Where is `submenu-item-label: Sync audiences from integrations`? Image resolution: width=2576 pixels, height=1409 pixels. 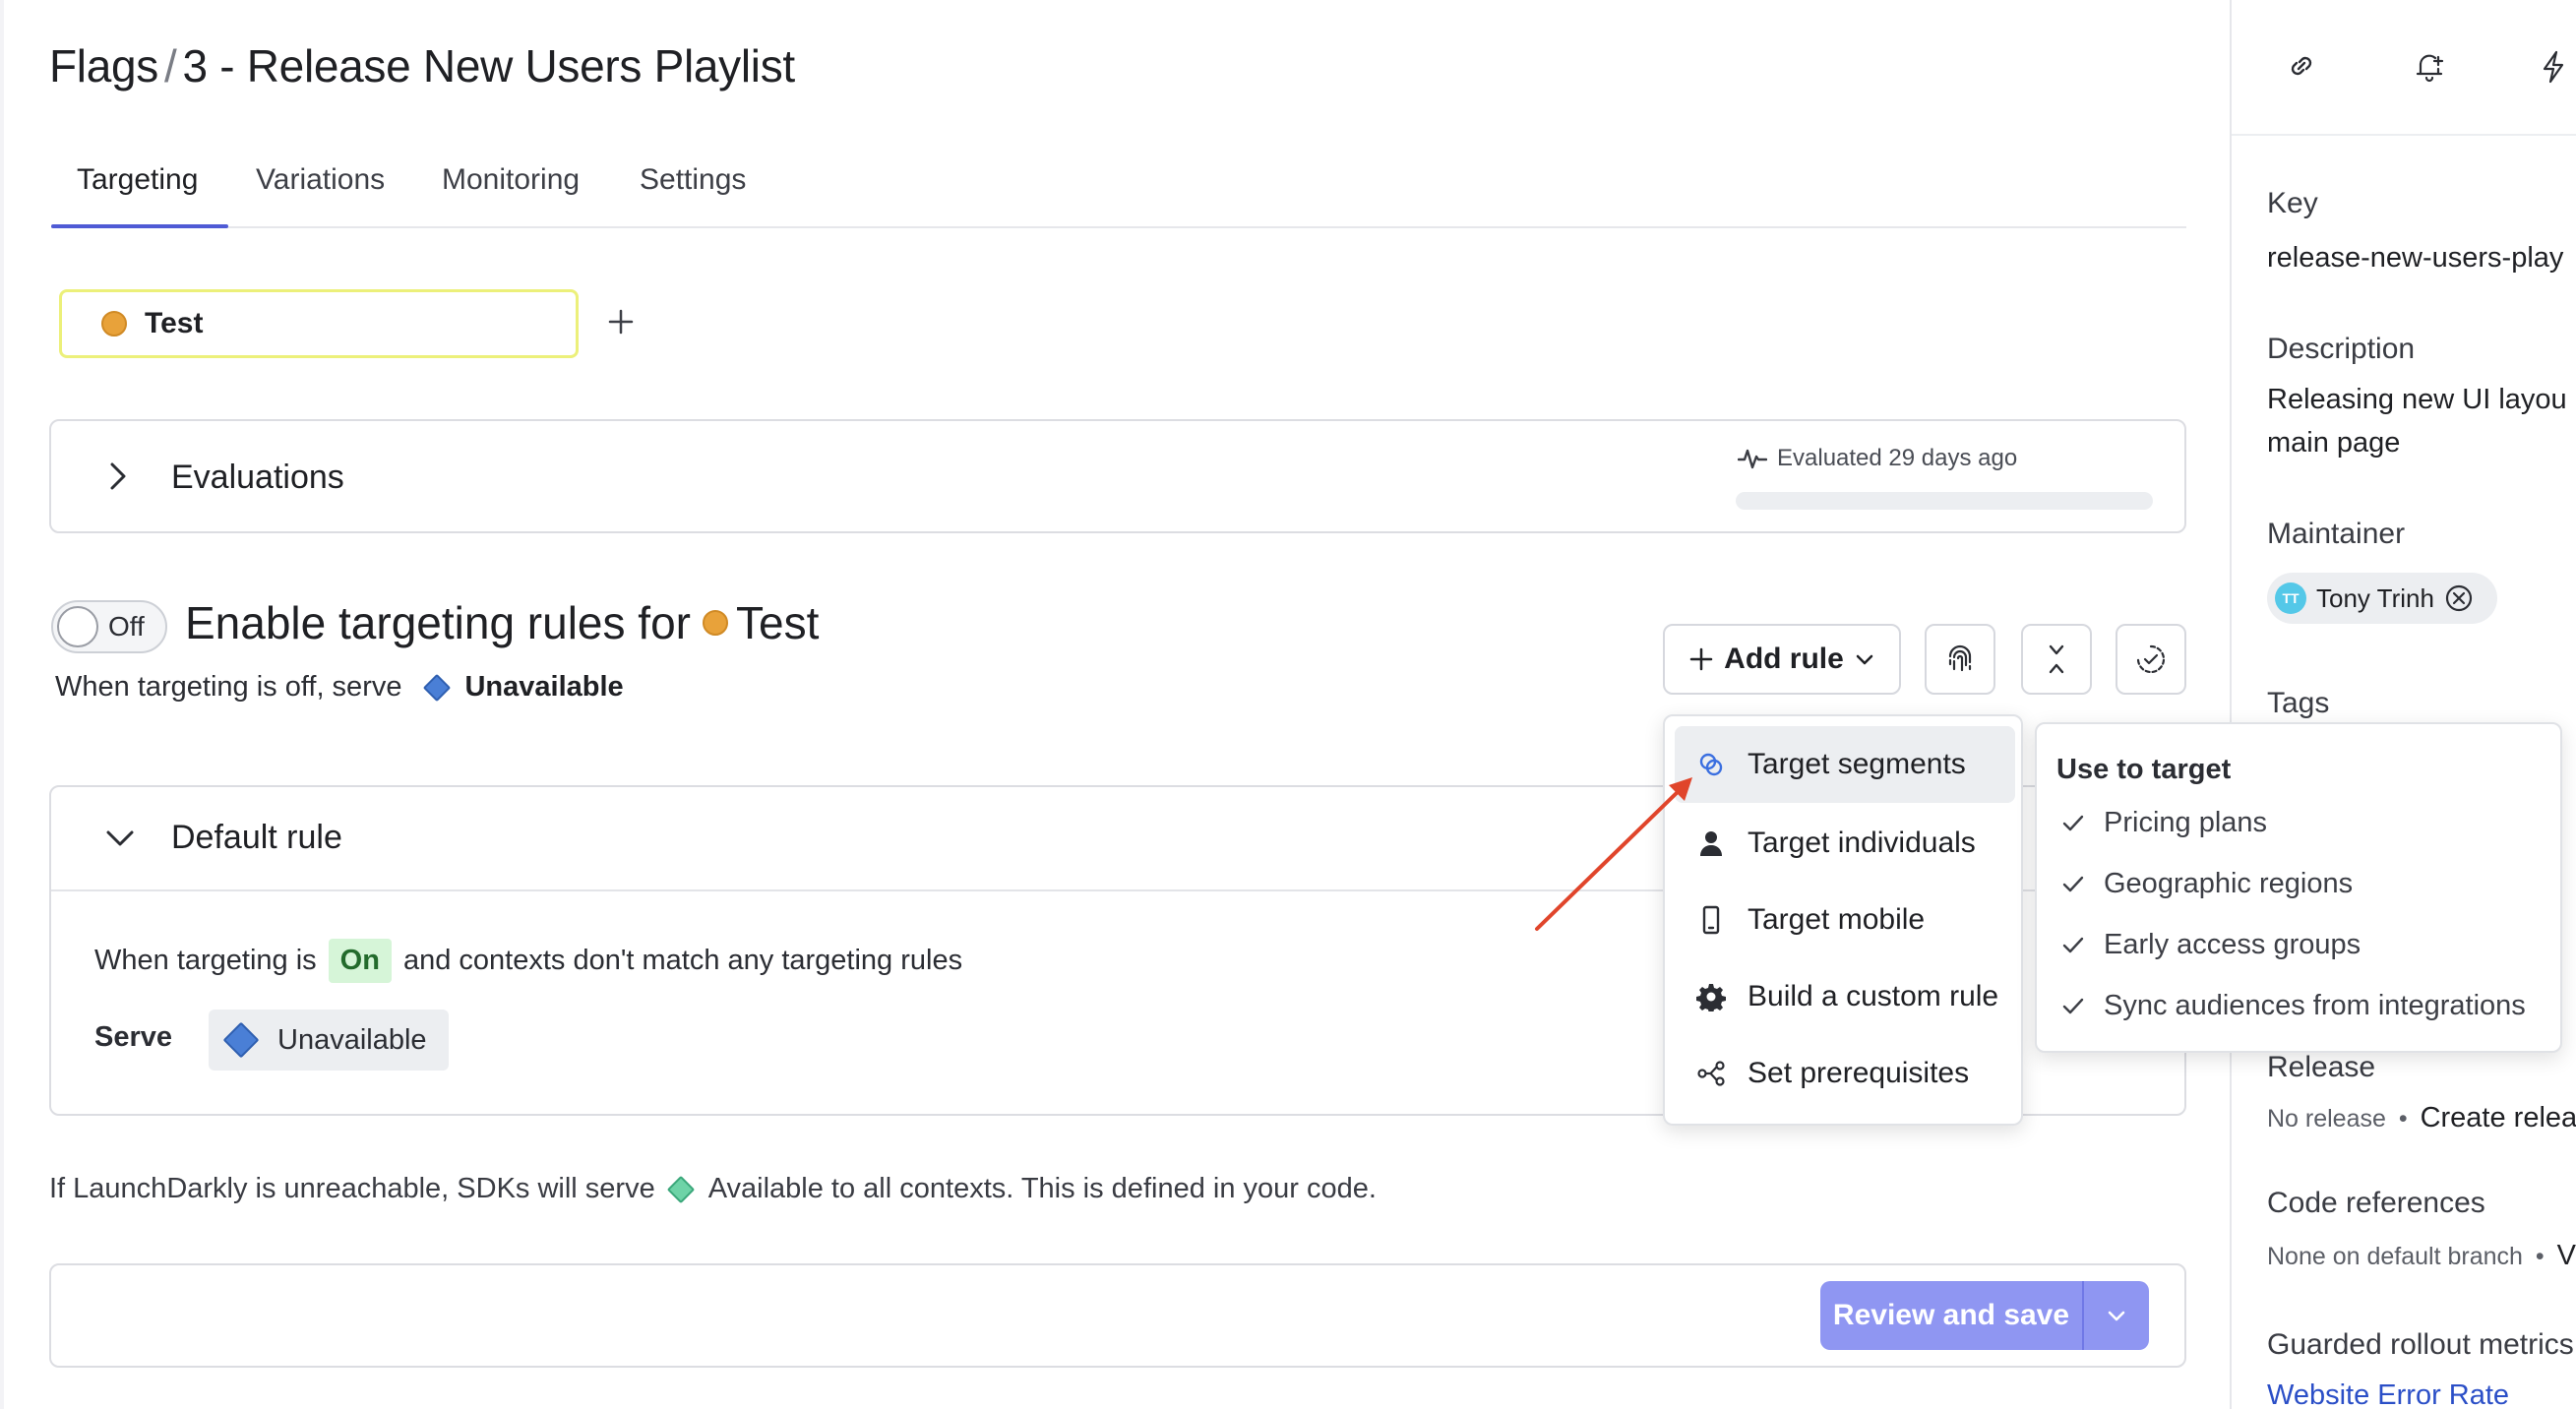 submenu-item-label: Sync audiences from integrations is located at coordinates (2315, 1006).